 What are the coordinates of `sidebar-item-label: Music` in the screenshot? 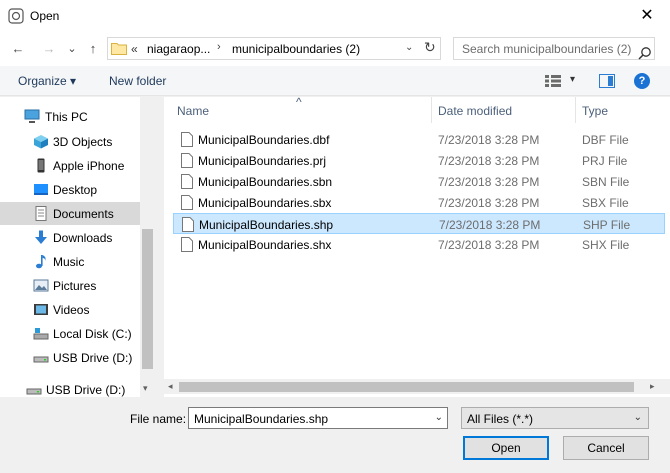 It's located at (69, 262).